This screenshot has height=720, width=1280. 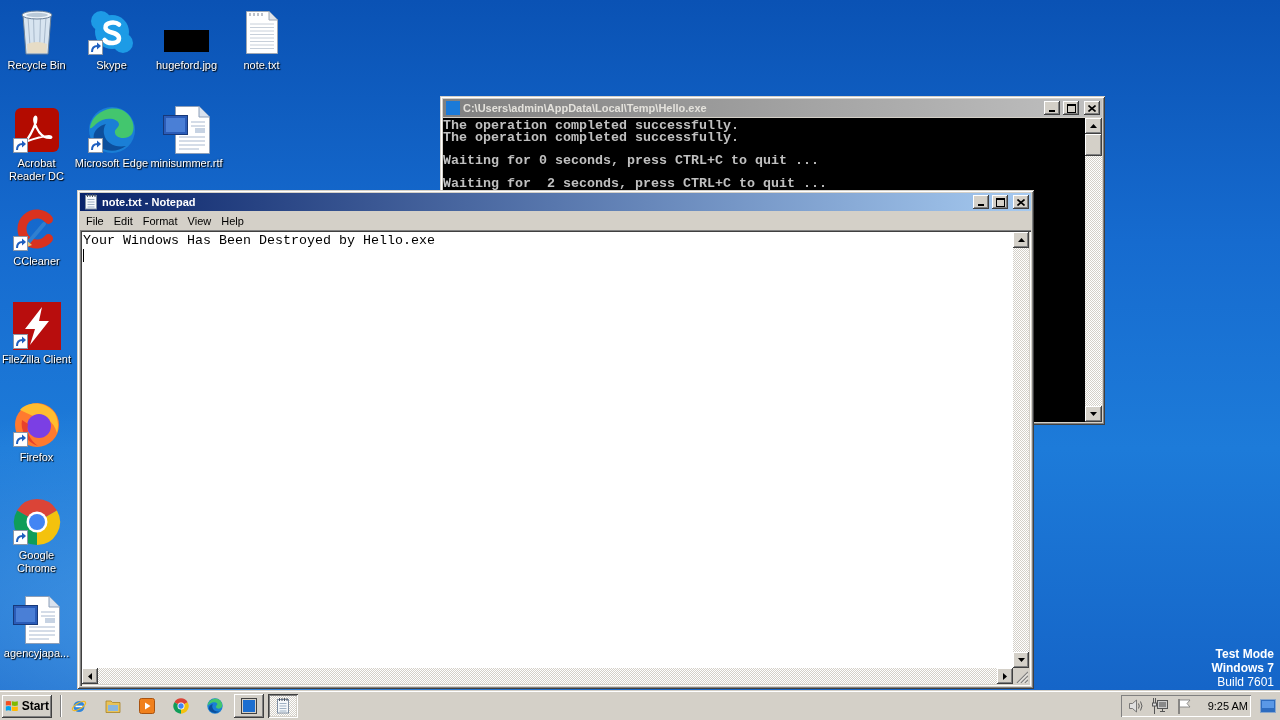 I want to click on desktop-icon-label: CCleaner, so click(x=36, y=261).